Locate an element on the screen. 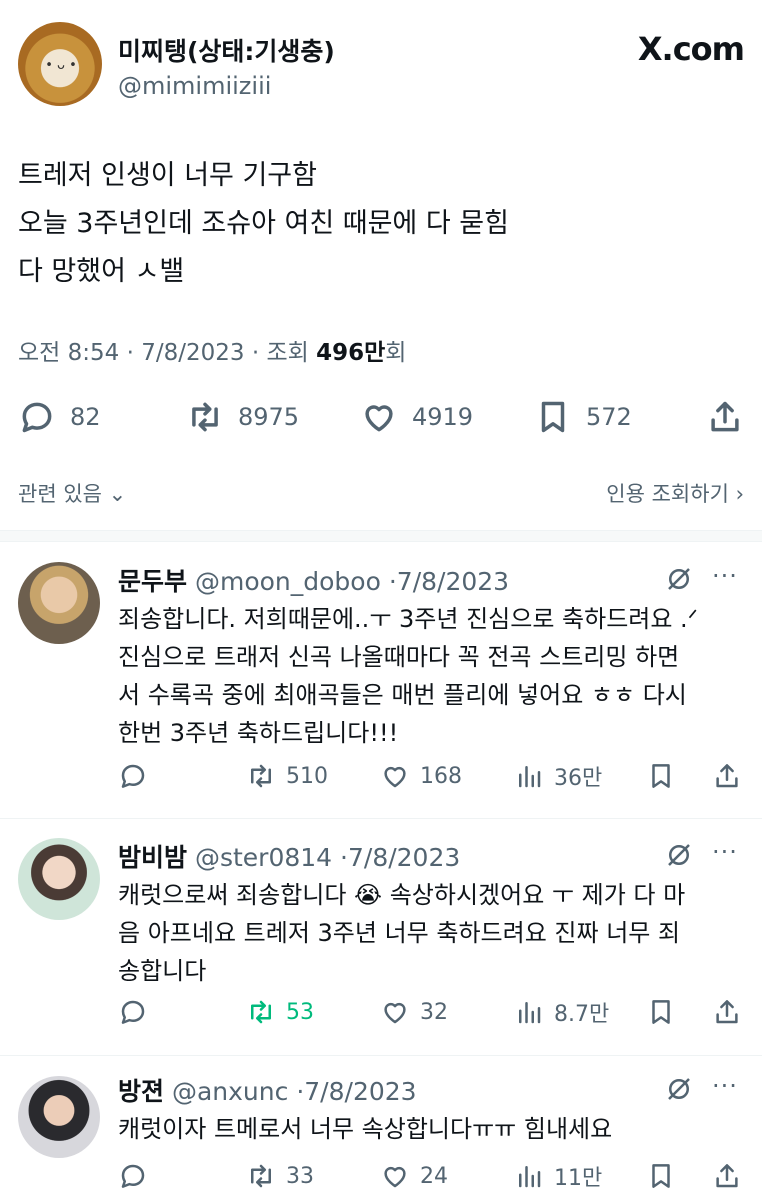 The height and width of the screenshot is (1200, 762). views-label: 조회 is located at coordinates (287, 353).